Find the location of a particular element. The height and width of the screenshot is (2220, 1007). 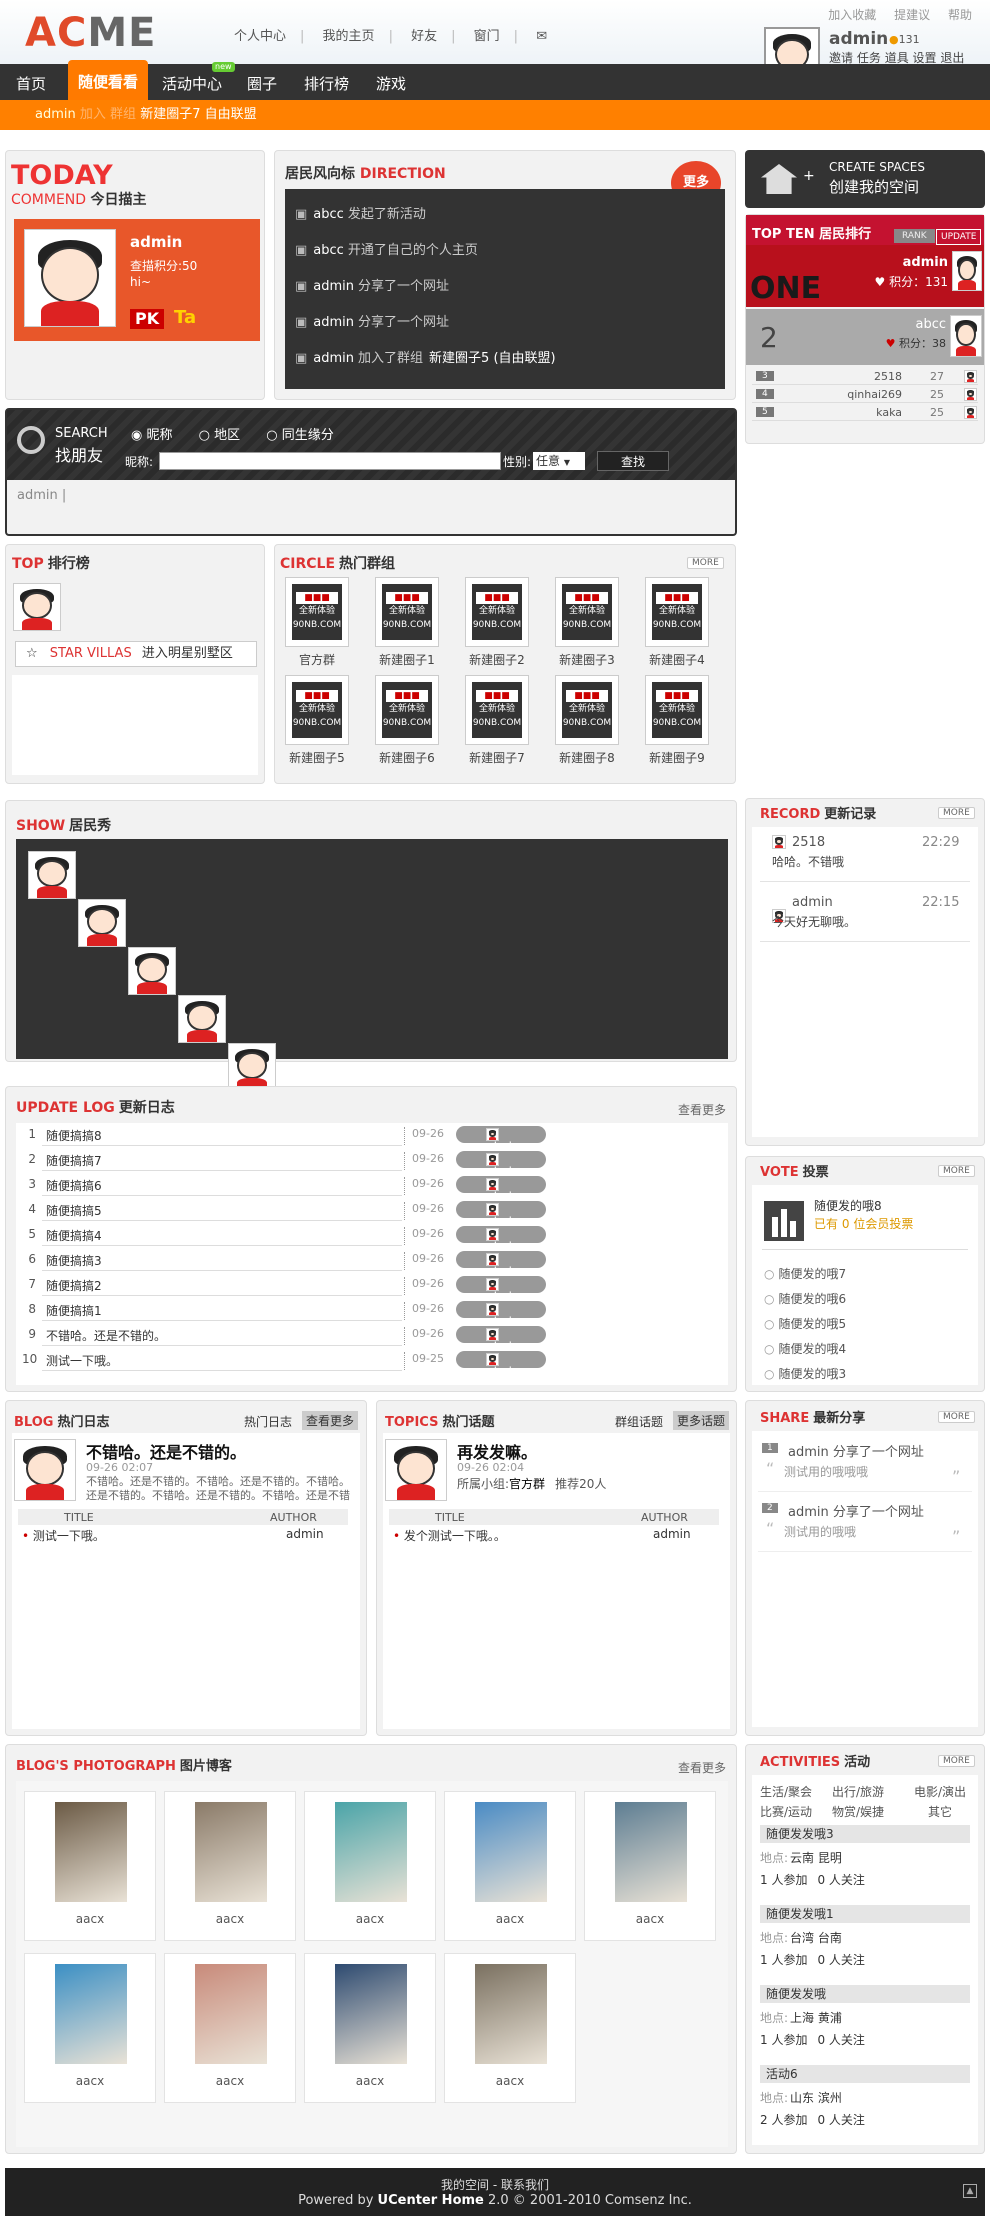

photo-more-link: 查看更多 is located at coordinates (702, 1767).